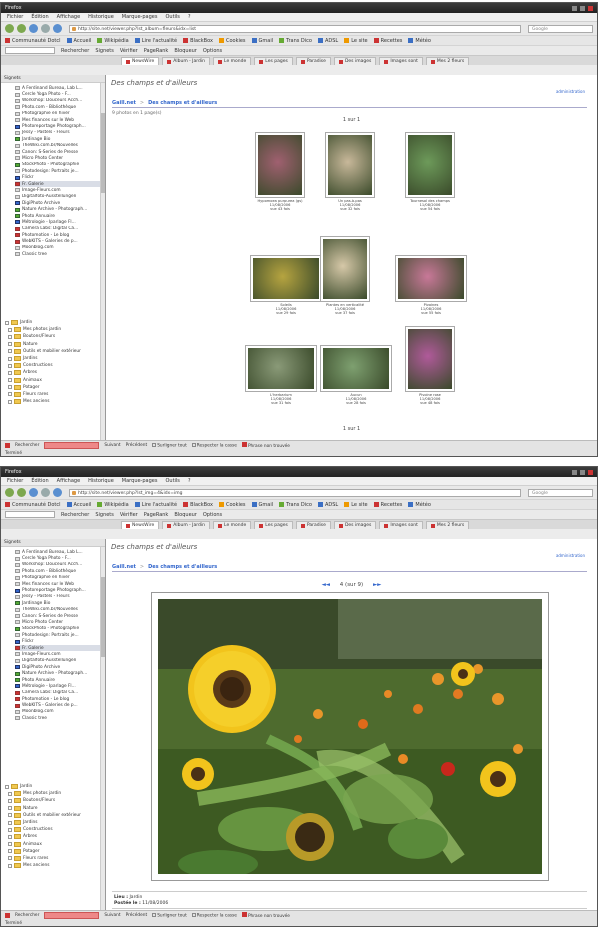  What do you see at coordinates (155, 41) in the screenshot?
I see `bookmark-item: Lire l'actualité` at bounding box center [155, 41].